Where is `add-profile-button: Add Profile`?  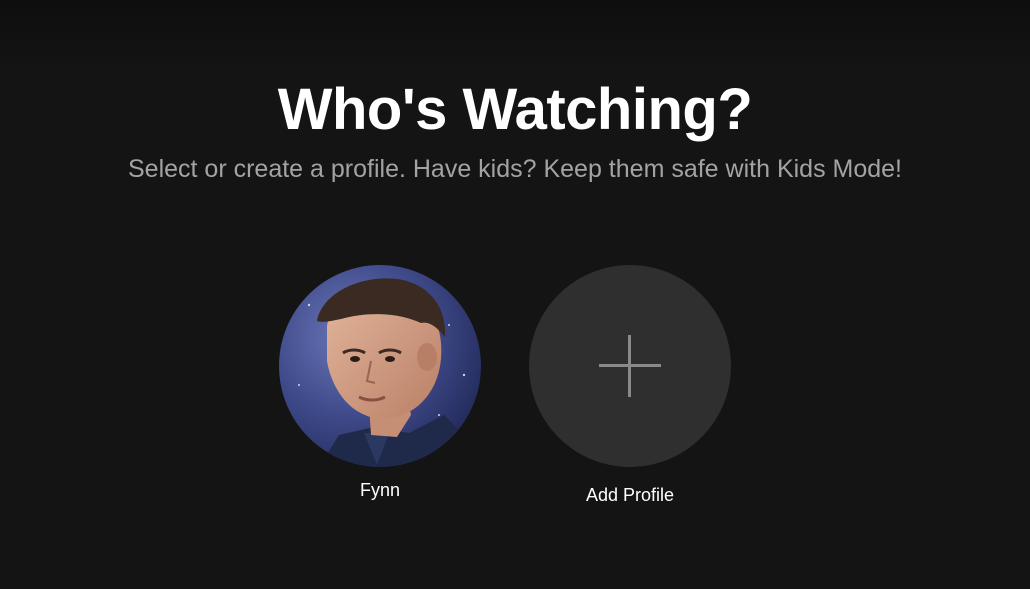 add-profile-button: Add Profile is located at coordinates (630, 385).